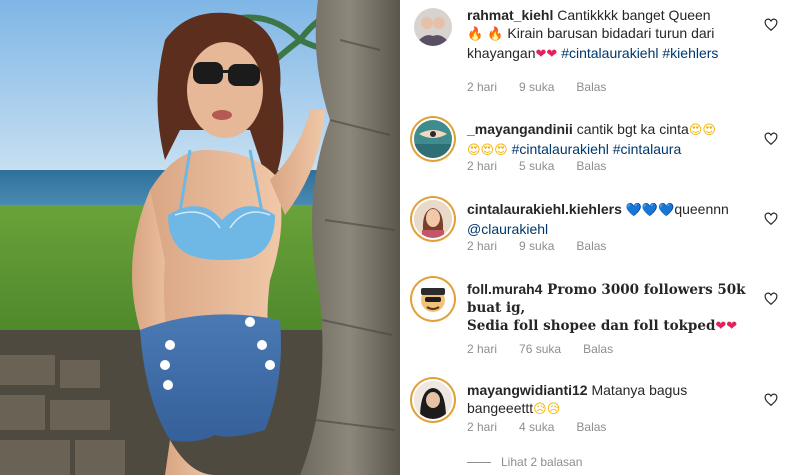  I want to click on fire-emoji: 🔥 🔥, so click(485, 34).